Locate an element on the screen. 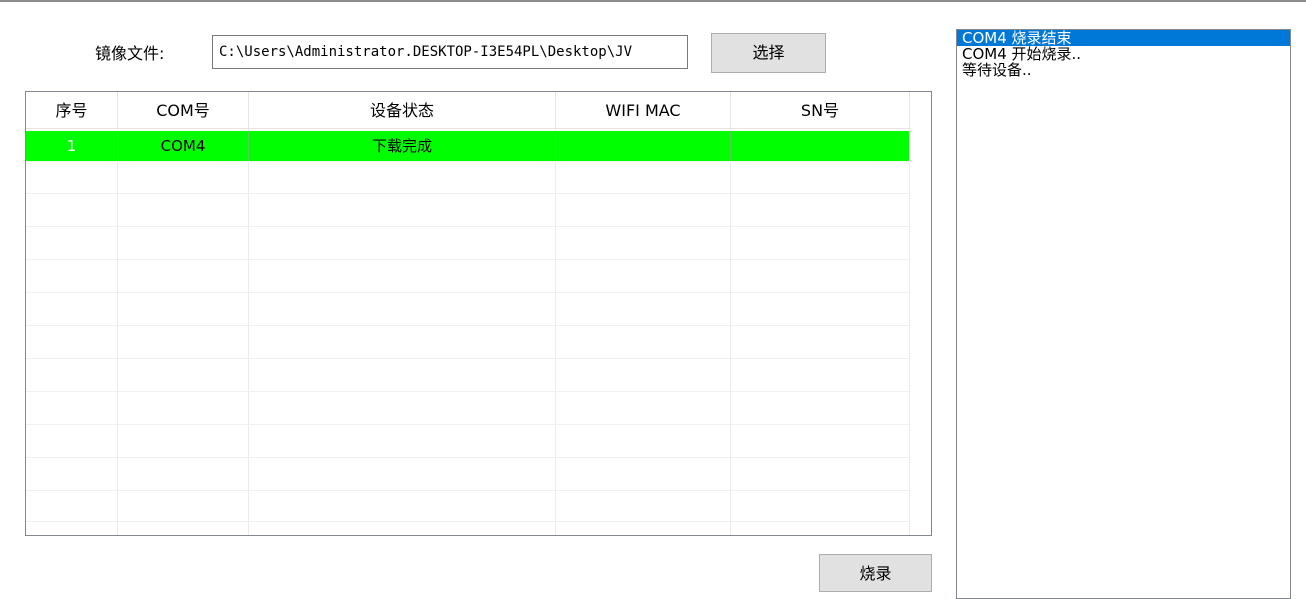  column-divider is located at coordinates (909, 313).